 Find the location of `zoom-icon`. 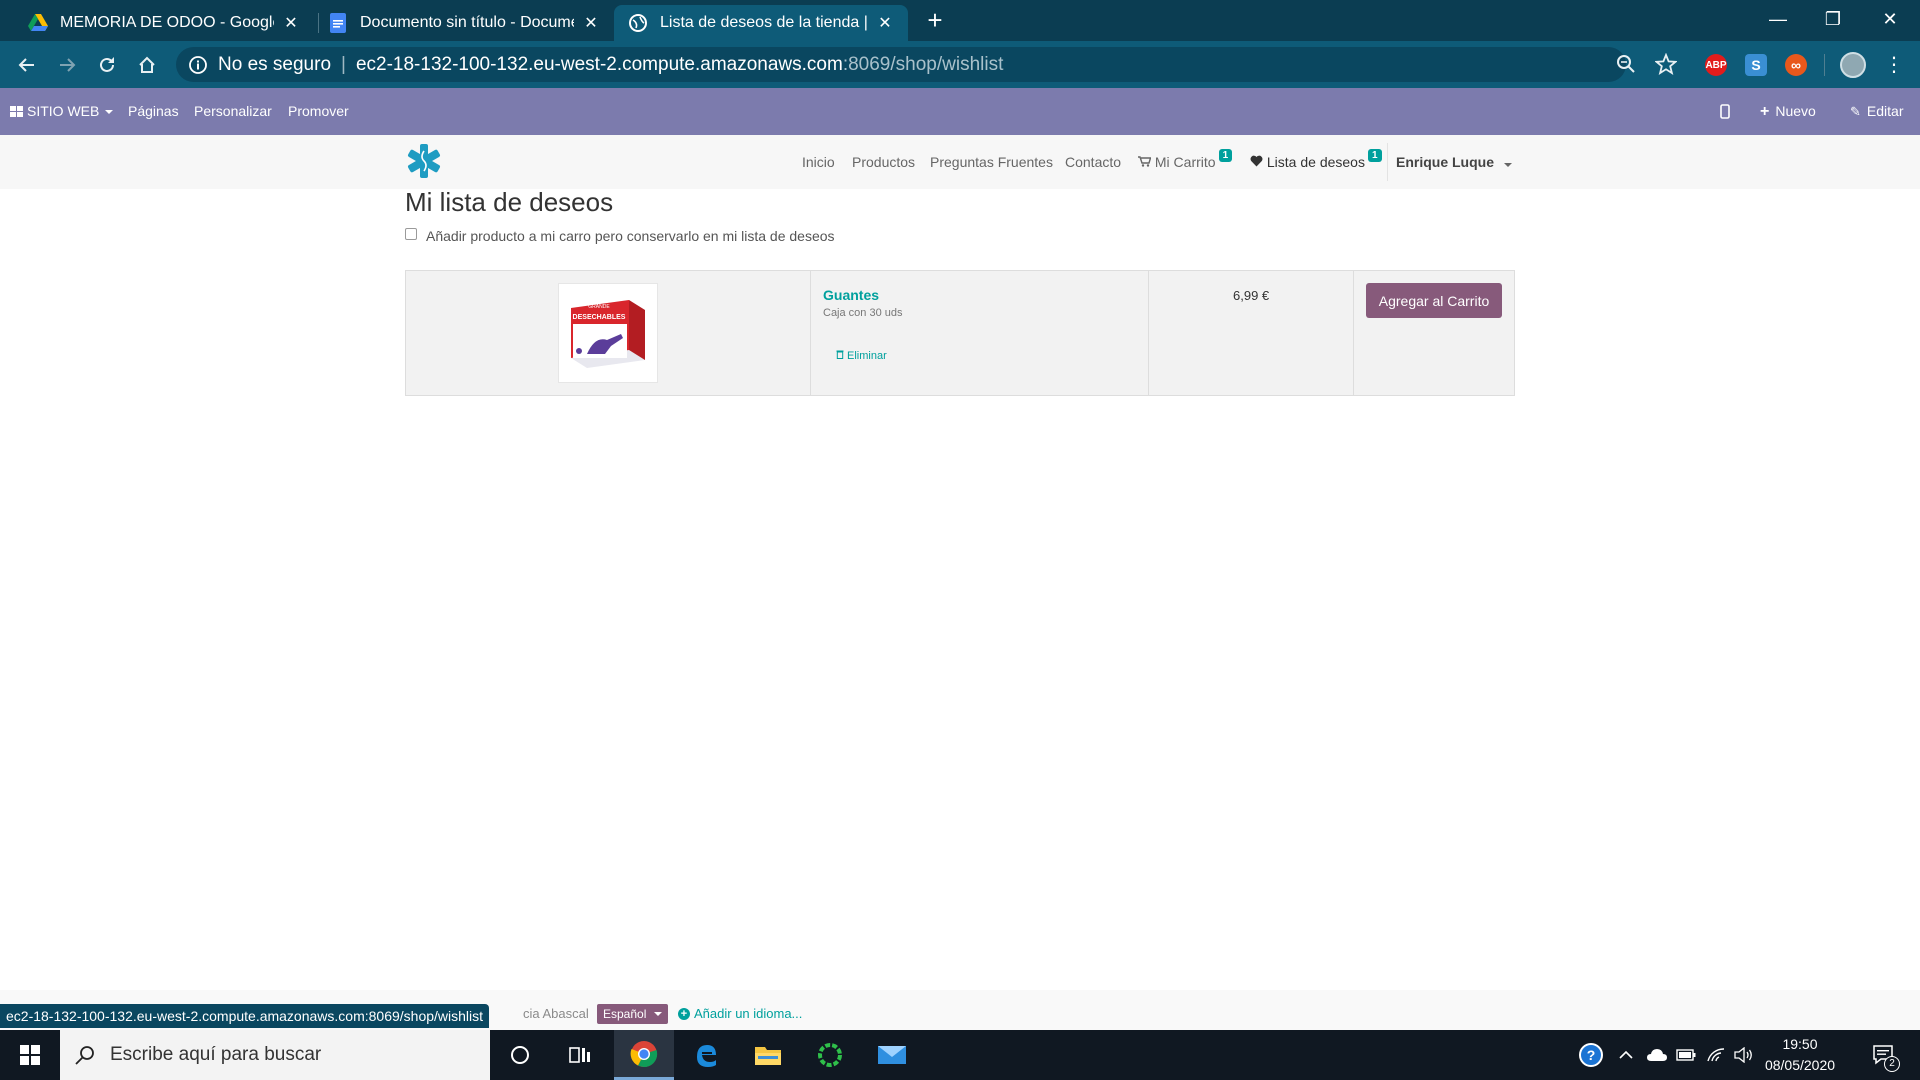

zoom-icon is located at coordinates (1626, 64).